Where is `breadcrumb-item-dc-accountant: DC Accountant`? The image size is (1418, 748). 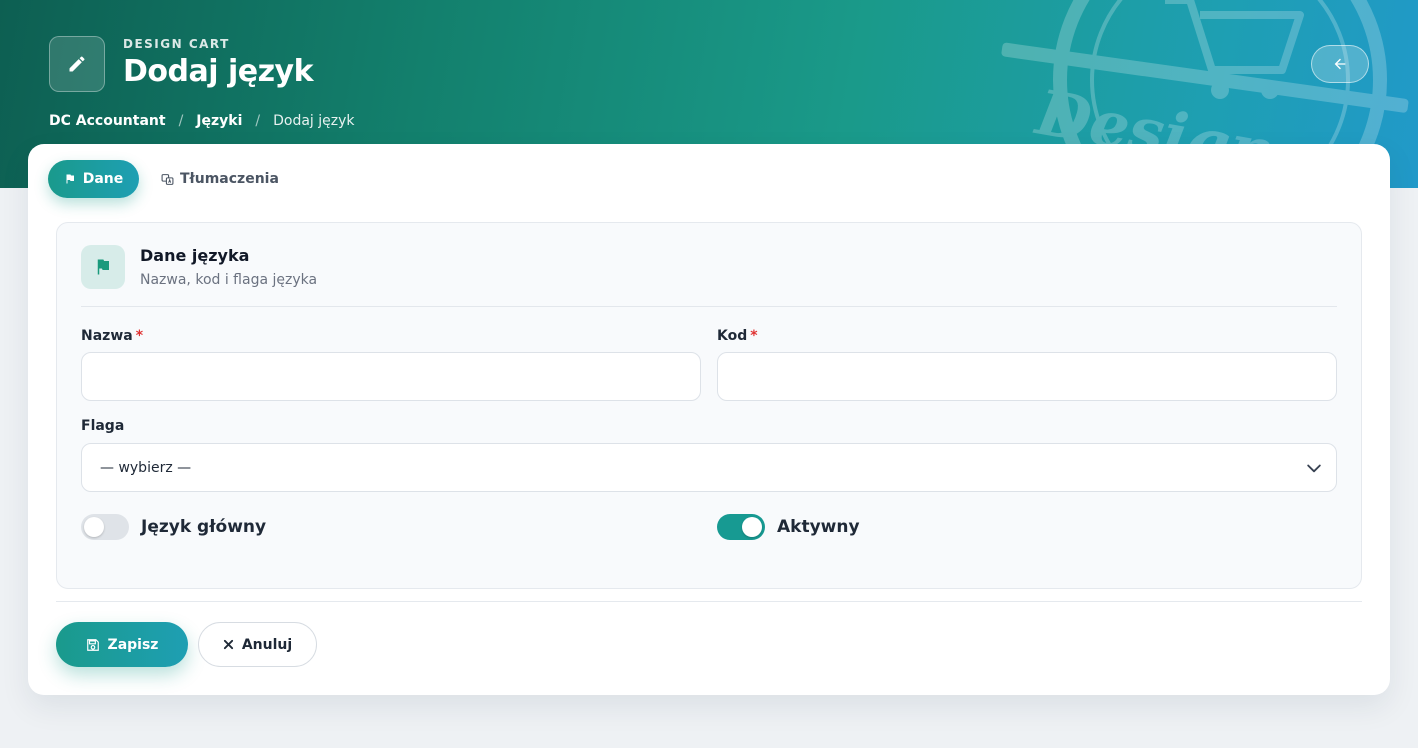
breadcrumb-item-dc-accountant: DC Accountant is located at coordinates (107, 121).